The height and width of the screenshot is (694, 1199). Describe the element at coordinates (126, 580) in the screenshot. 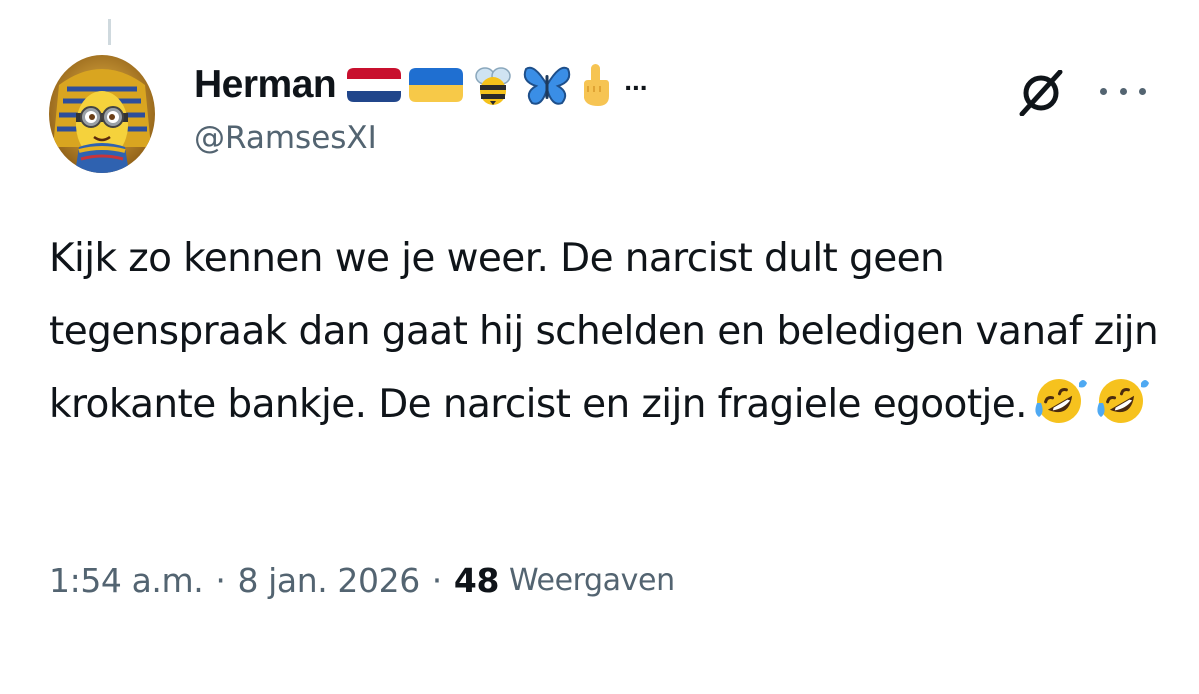

I see `tweet-time: 1:54 a.m.` at that location.